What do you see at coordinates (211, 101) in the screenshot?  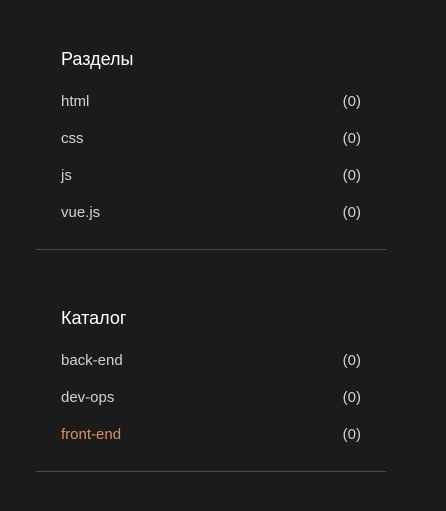 I see `list-item: html (0)` at bounding box center [211, 101].